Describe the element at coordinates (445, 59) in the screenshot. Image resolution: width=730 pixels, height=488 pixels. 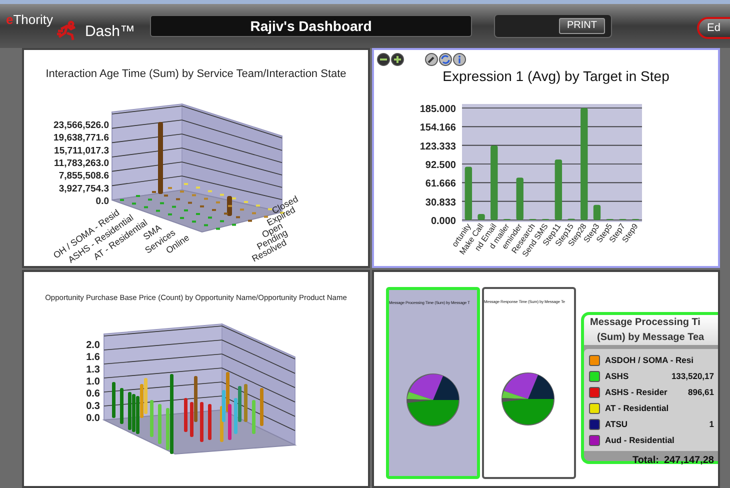
I see `refresh-icon` at that location.